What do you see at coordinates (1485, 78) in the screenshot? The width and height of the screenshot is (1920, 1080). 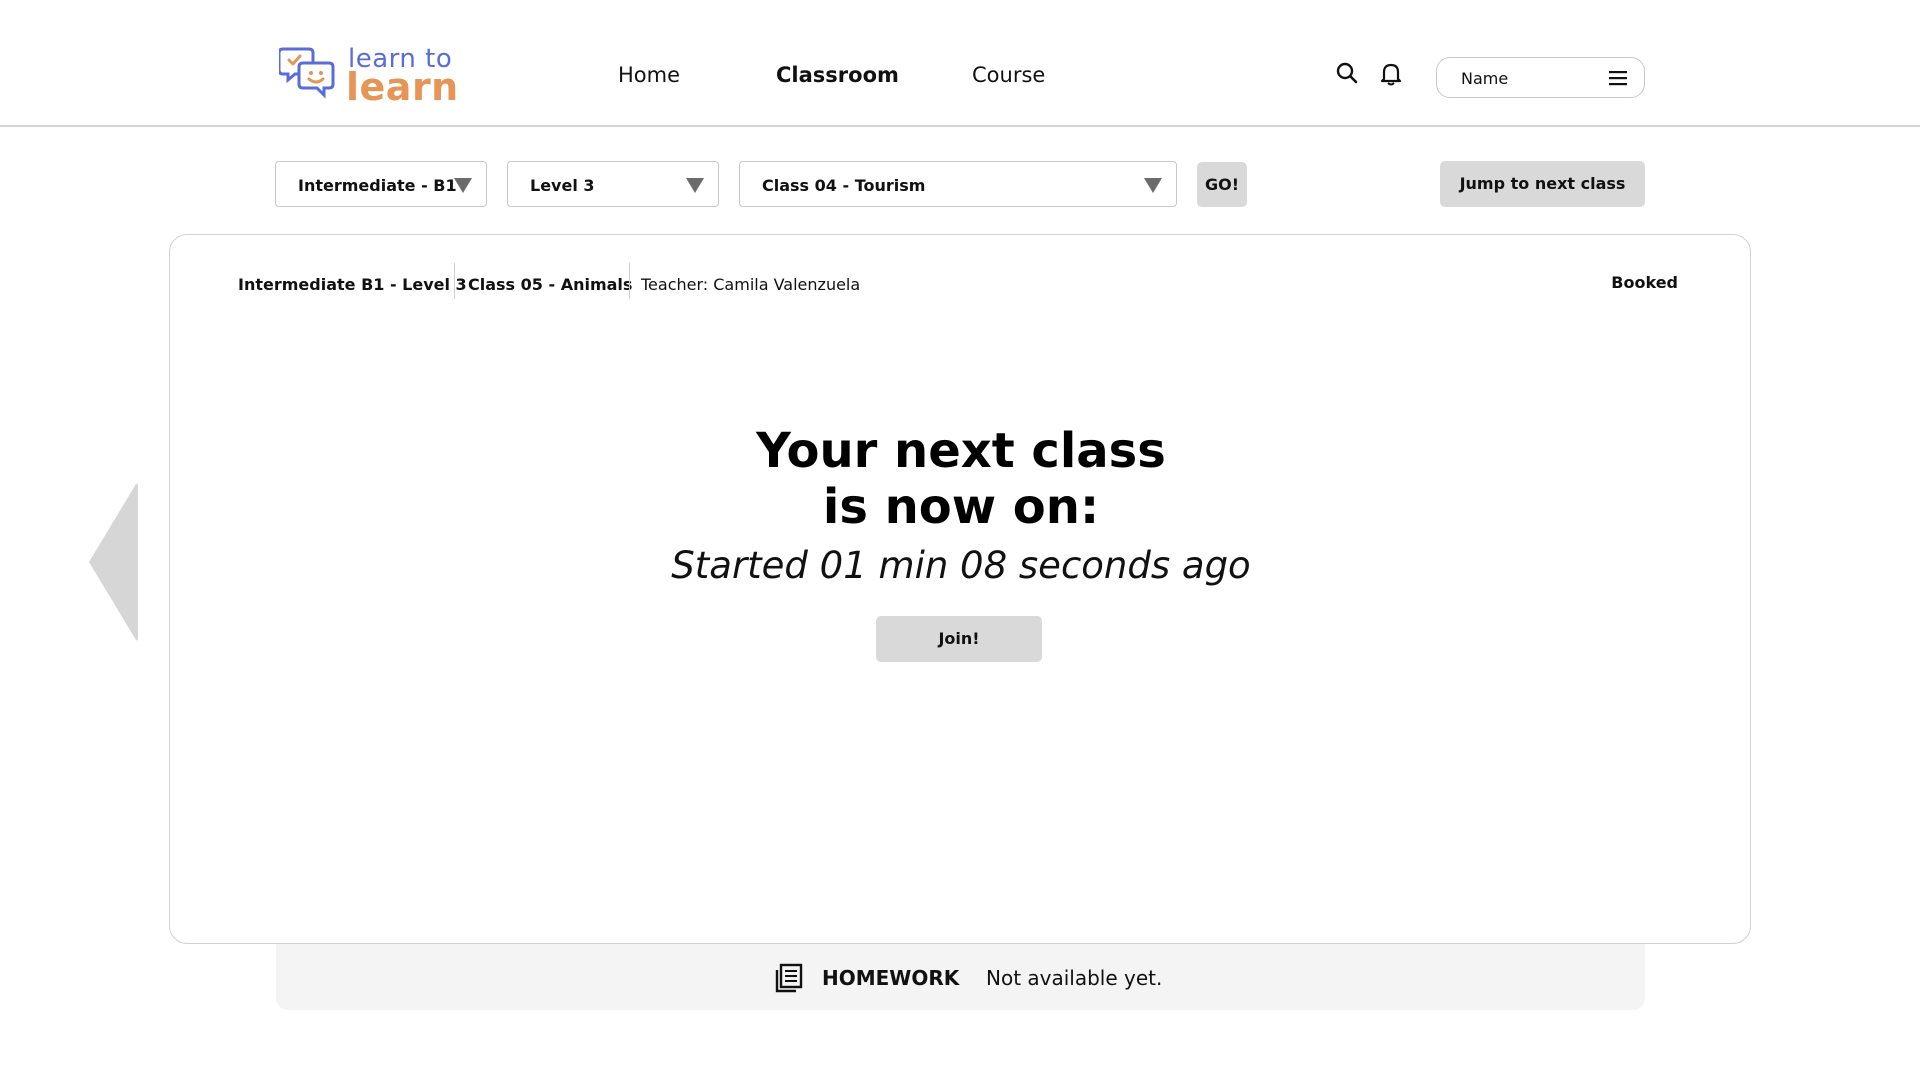 I see `user-name: Name` at bounding box center [1485, 78].